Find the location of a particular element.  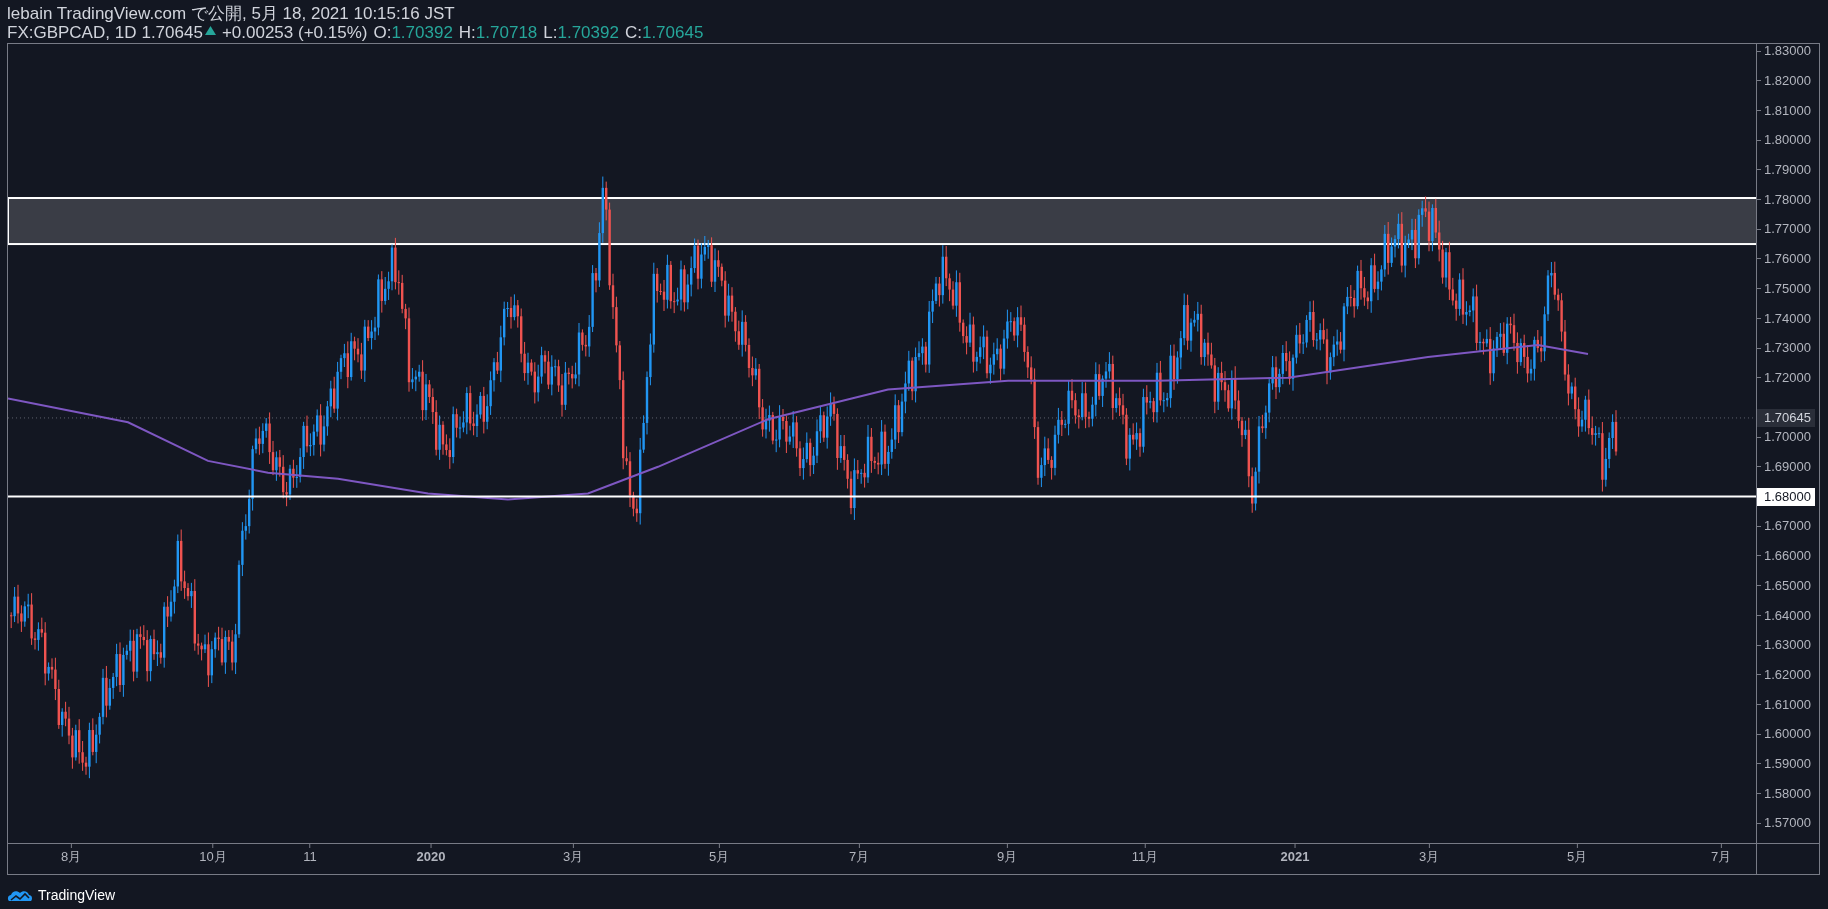

price-tick: 1.60000 is located at coordinates (1787, 734).